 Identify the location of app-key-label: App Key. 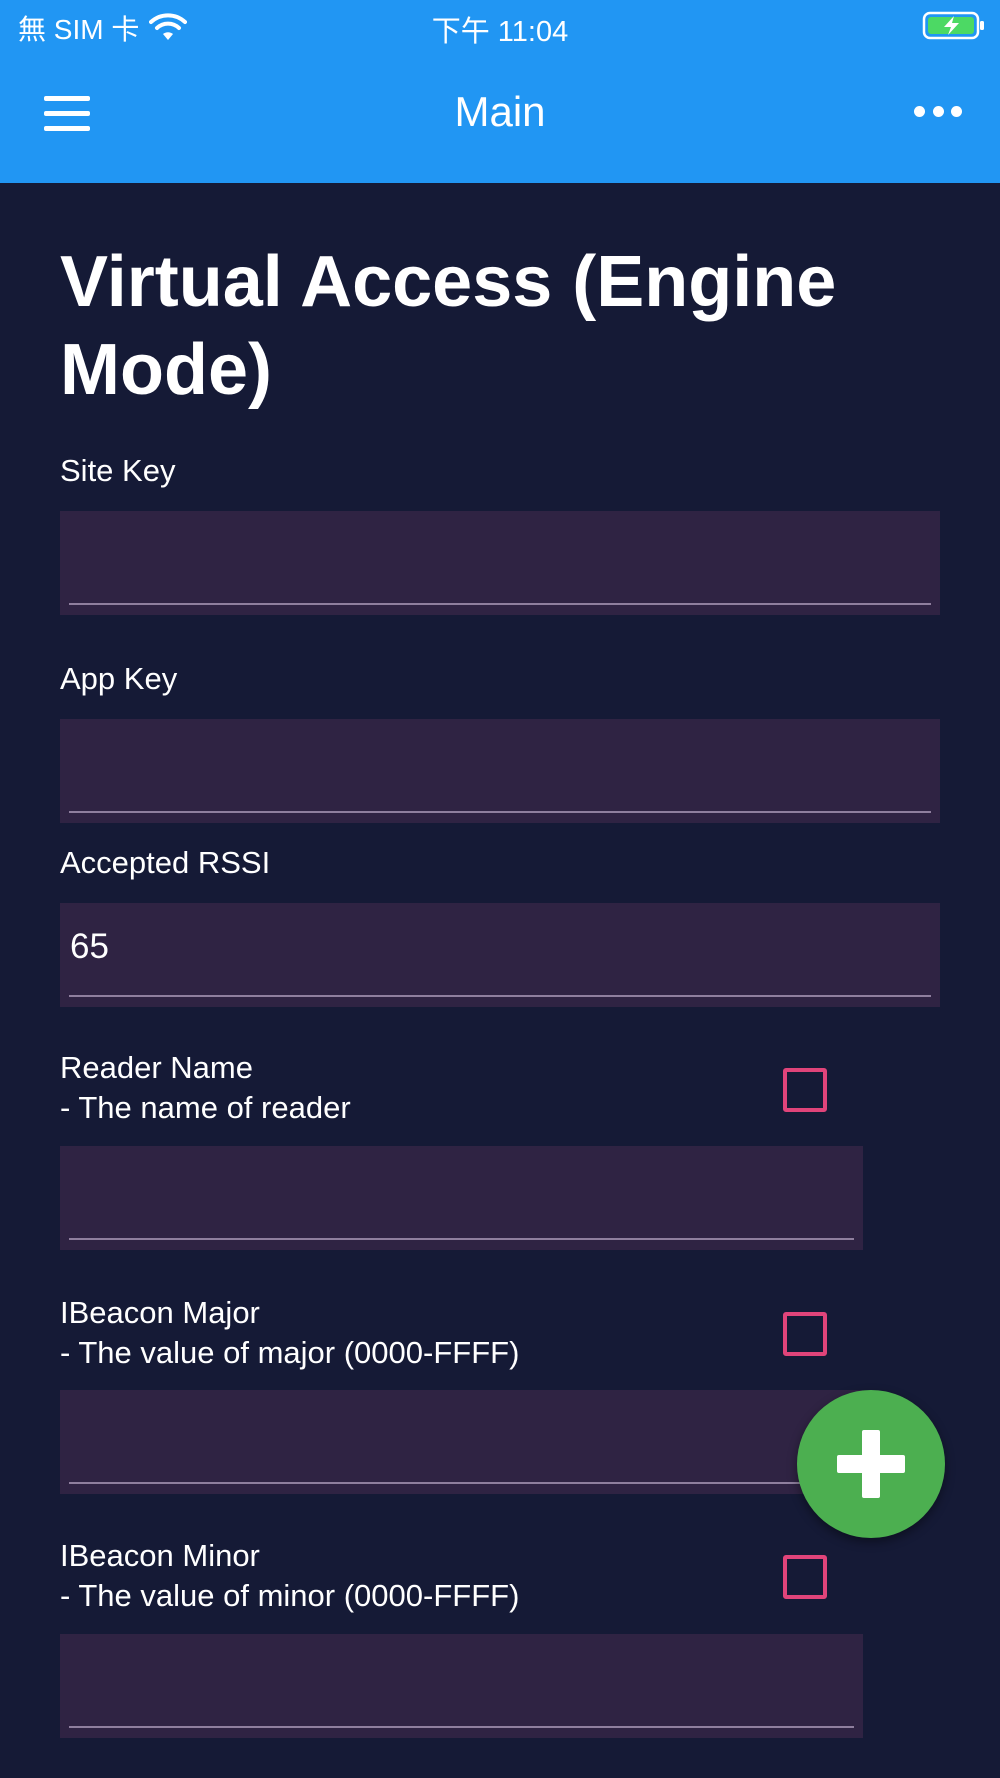
(119, 678).